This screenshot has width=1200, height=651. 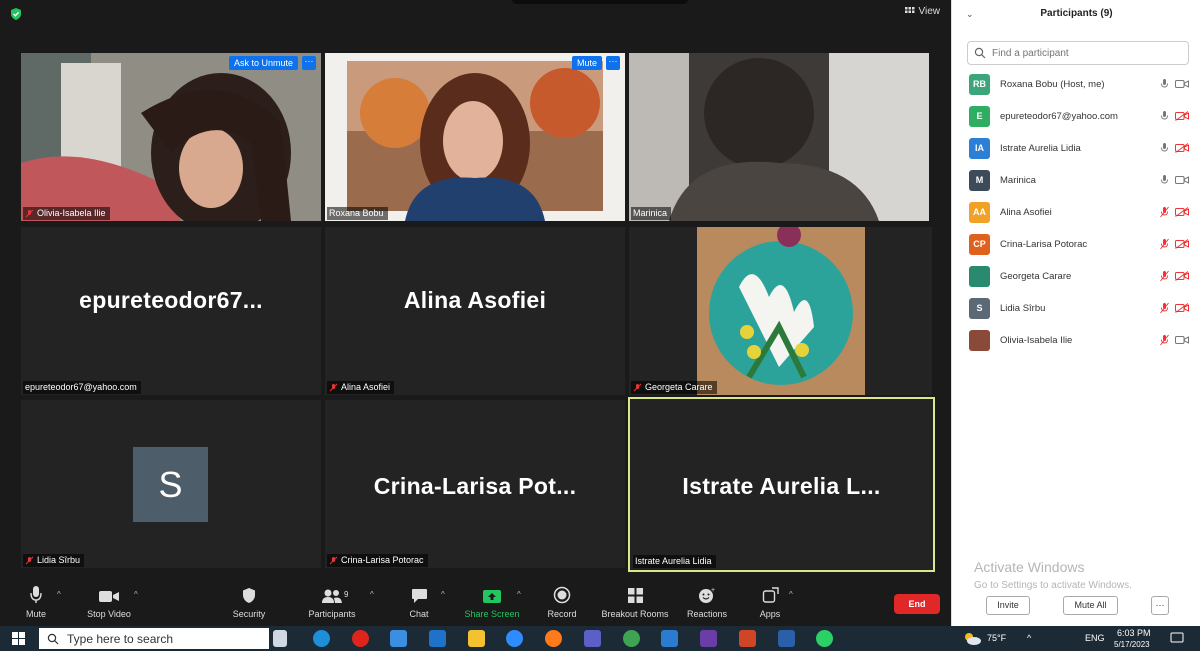 What do you see at coordinates (669, 638) in the screenshot?
I see `app-icon` at bounding box center [669, 638].